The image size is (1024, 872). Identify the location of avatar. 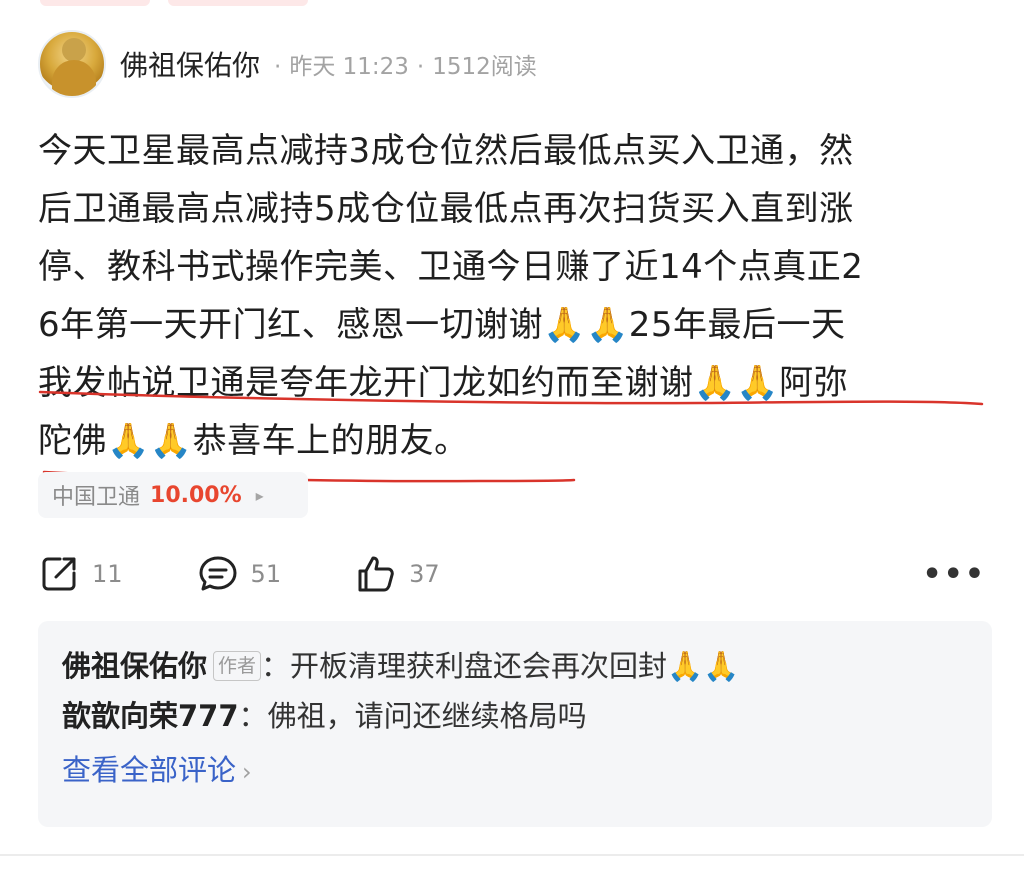
(72, 64).